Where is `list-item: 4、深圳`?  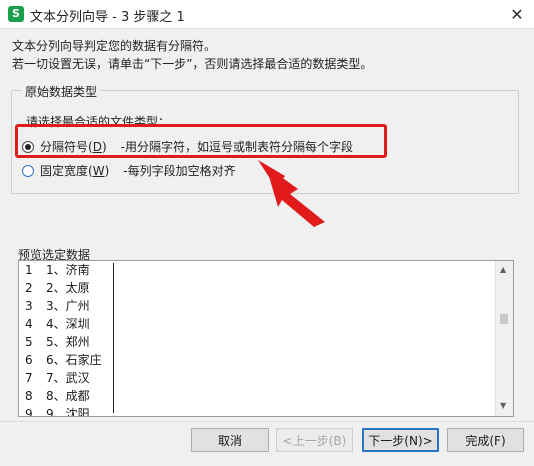
list-item: 4、深圳 is located at coordinates (68, 324).